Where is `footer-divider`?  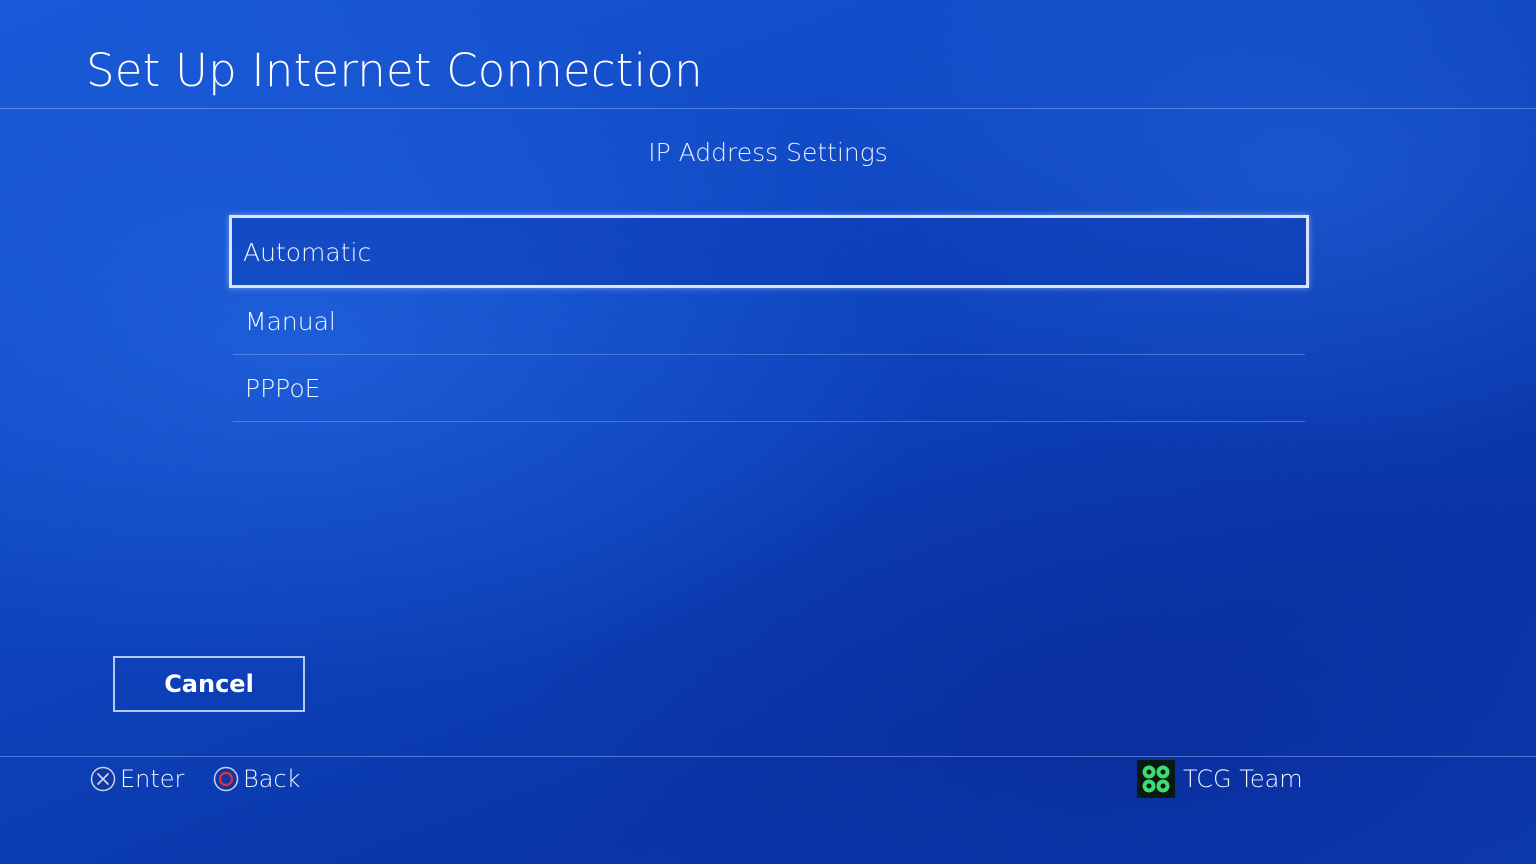 footer-divider is located at coordinates (768, 756).